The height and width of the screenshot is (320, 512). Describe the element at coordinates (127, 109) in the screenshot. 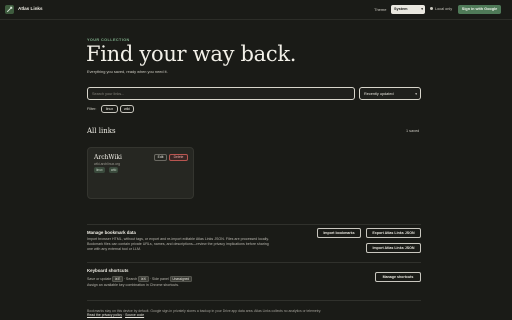

I see `filter-chip-wiki: wiki` at that location.